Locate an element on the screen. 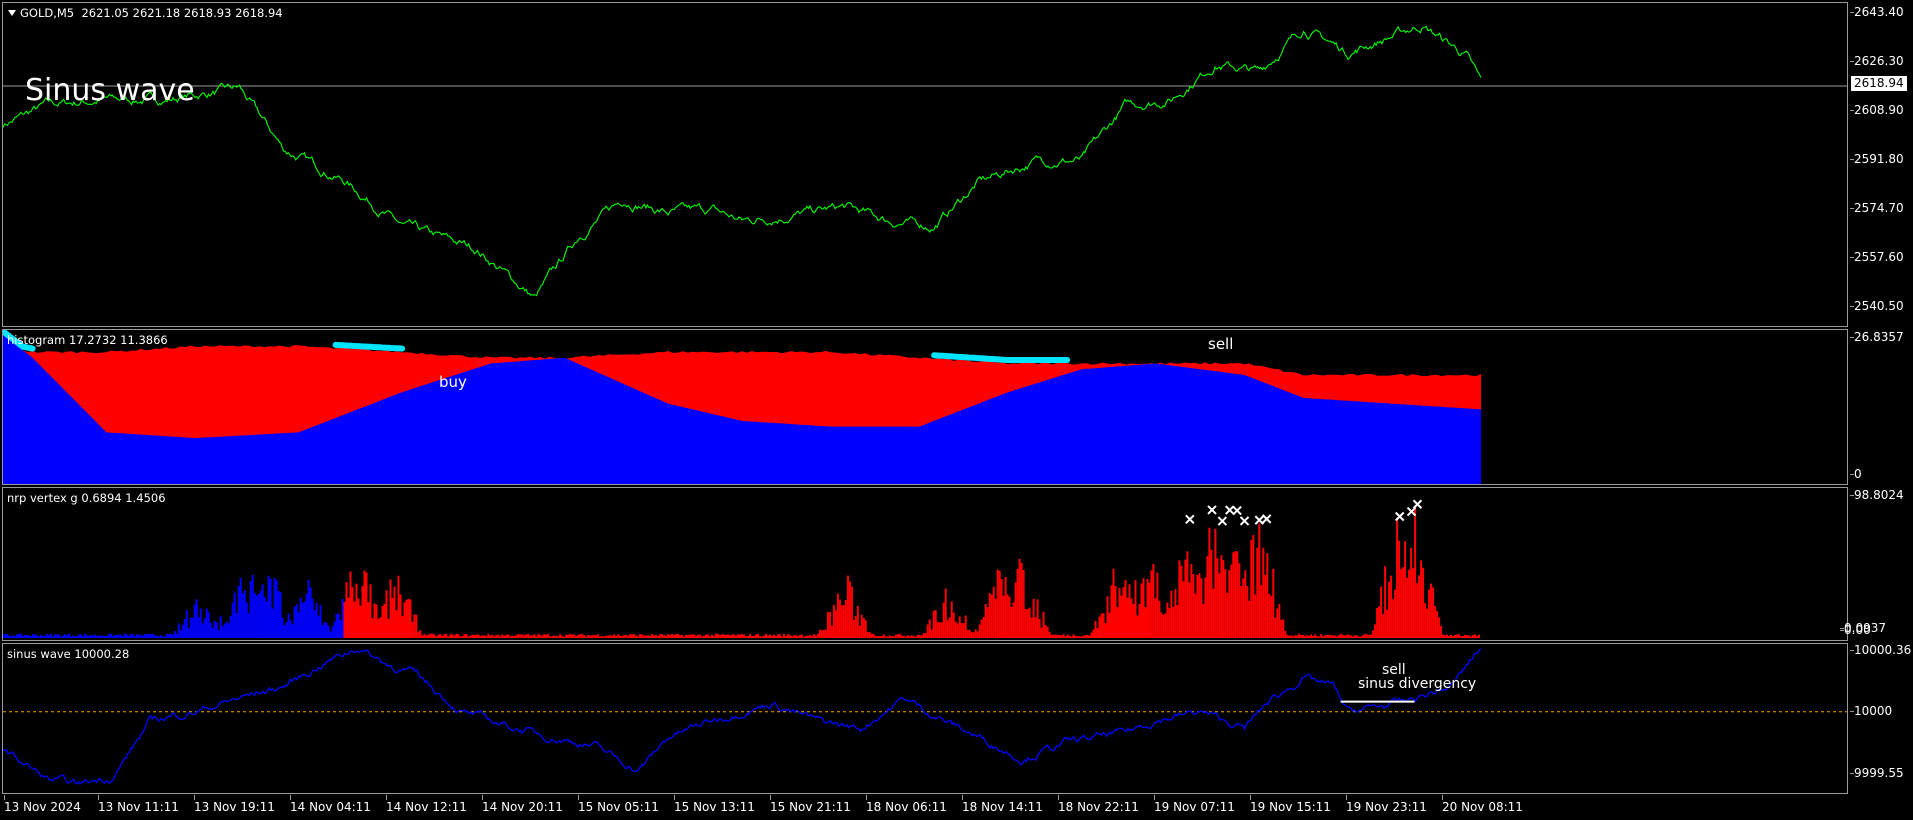 The image size is (1913, 820). time-tick: 13 Nov 2024 is located at coordinates (42, 804).